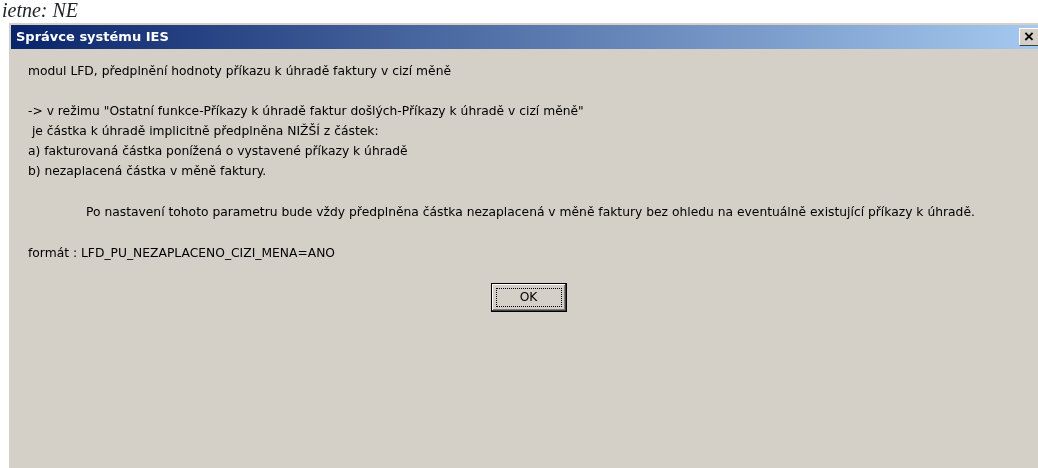  Describe the element at coordinates (148, 171) in the screenshot. I see `message-text: b) nezaplacená částka v měně faktury.` at that location.